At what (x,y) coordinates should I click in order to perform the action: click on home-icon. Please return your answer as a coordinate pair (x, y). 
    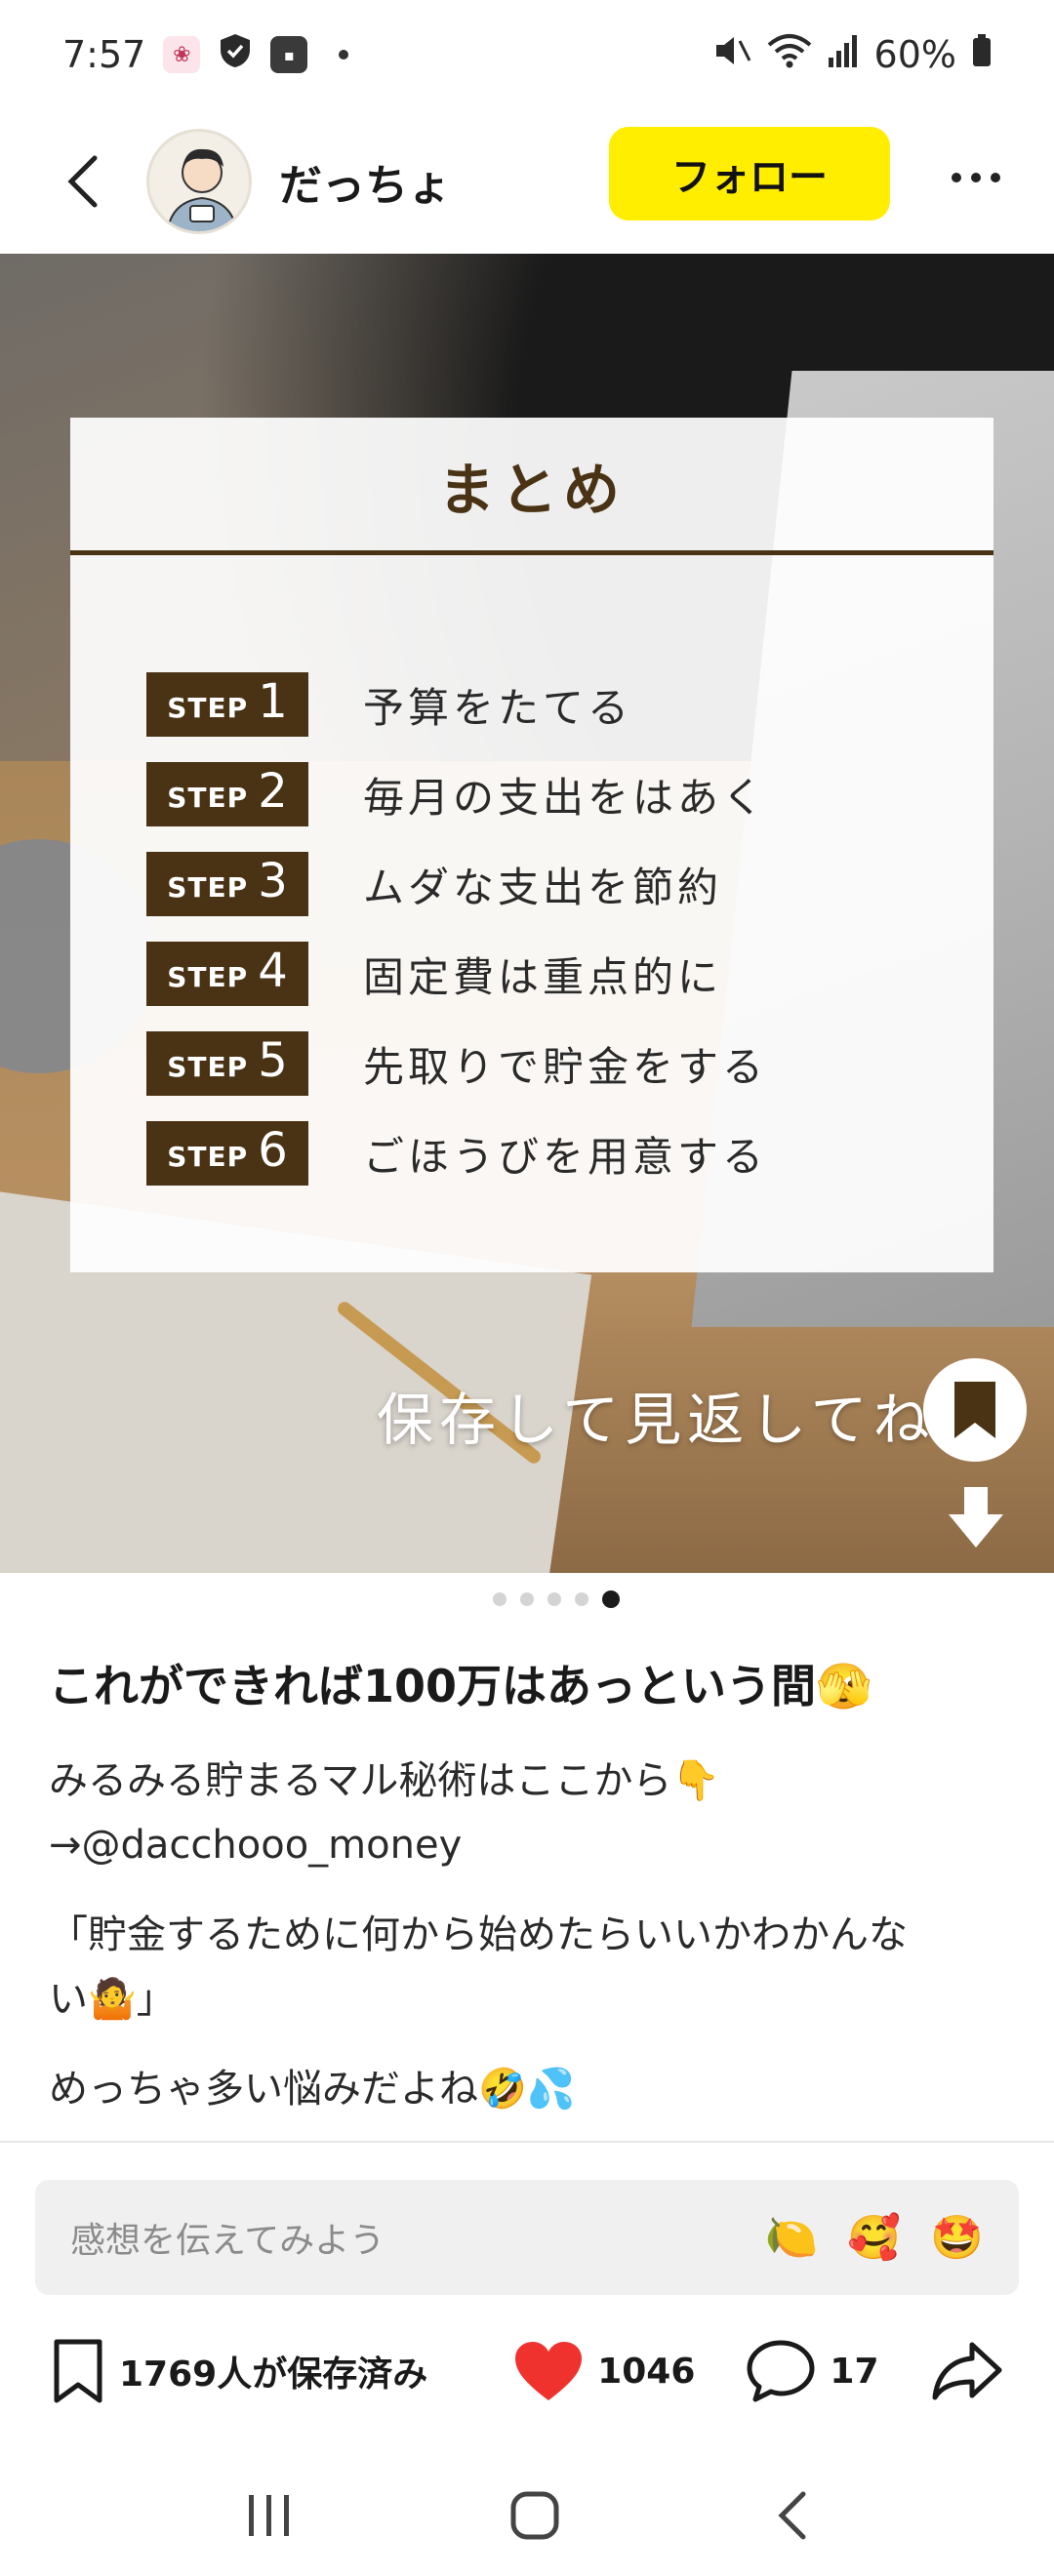
    Looking at the image, I should click on (534, 2515).